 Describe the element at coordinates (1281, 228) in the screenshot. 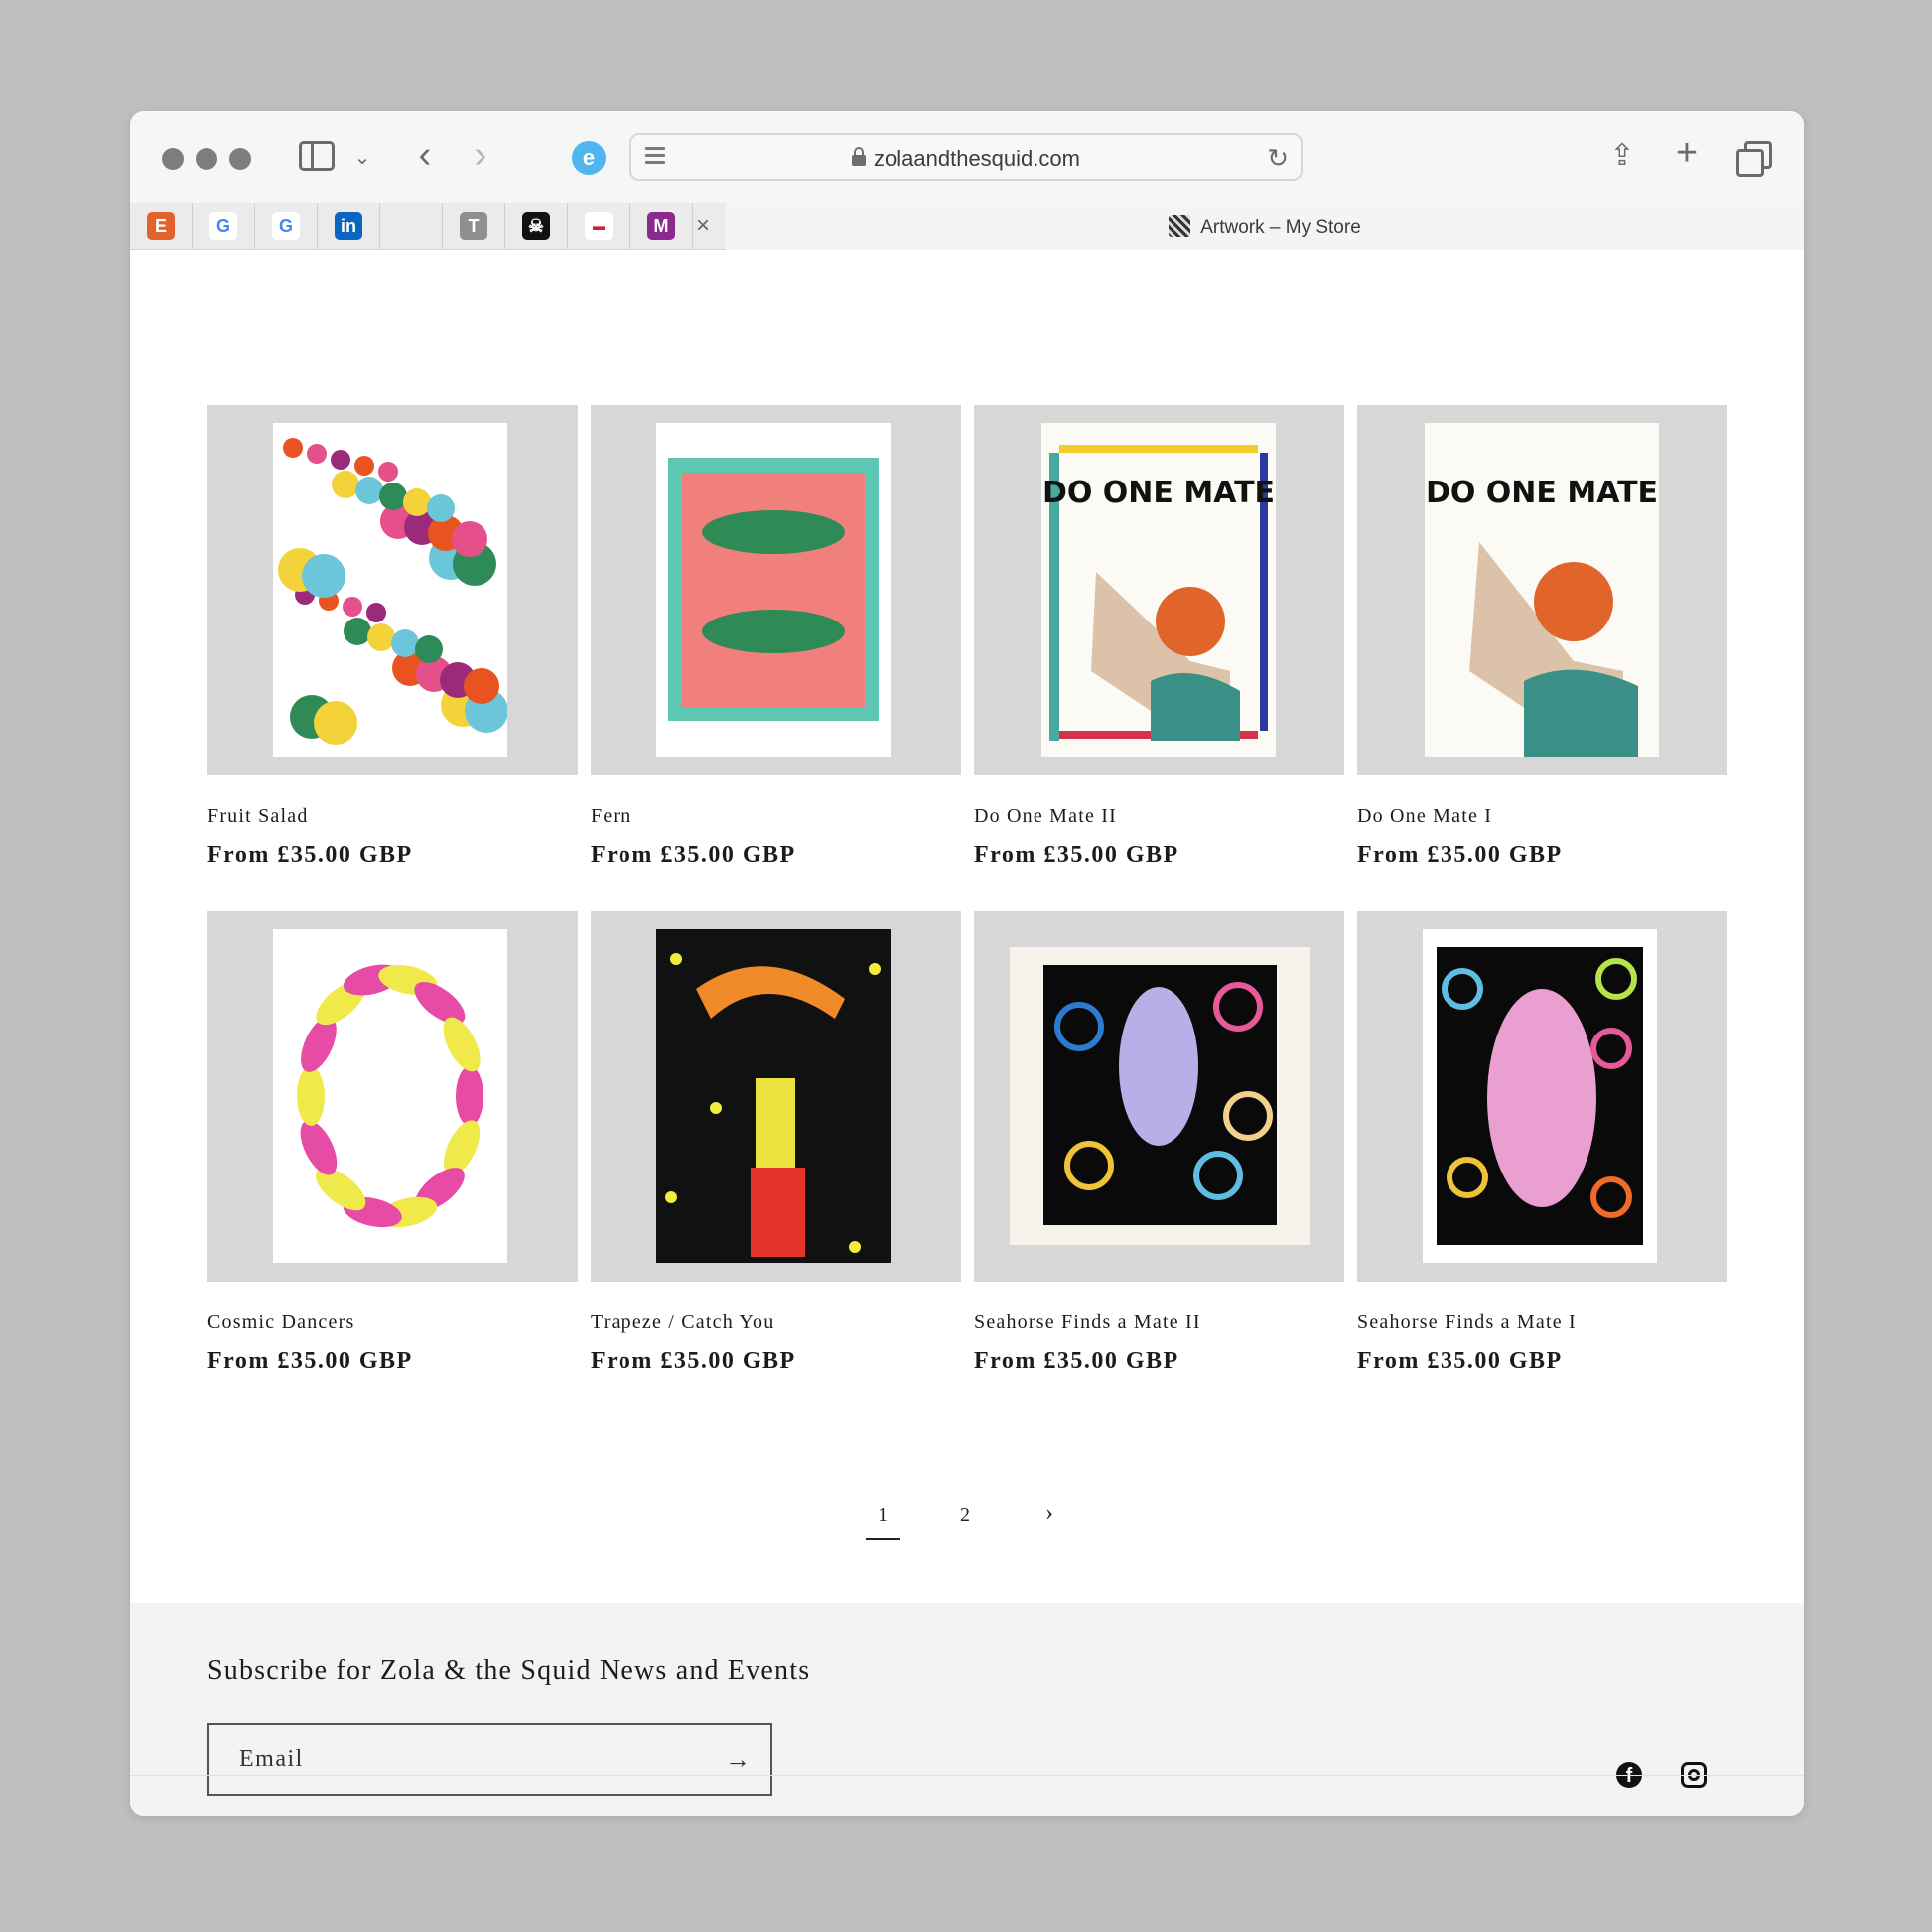

I see `active-tab-title: Artwork – My Store` at that location.